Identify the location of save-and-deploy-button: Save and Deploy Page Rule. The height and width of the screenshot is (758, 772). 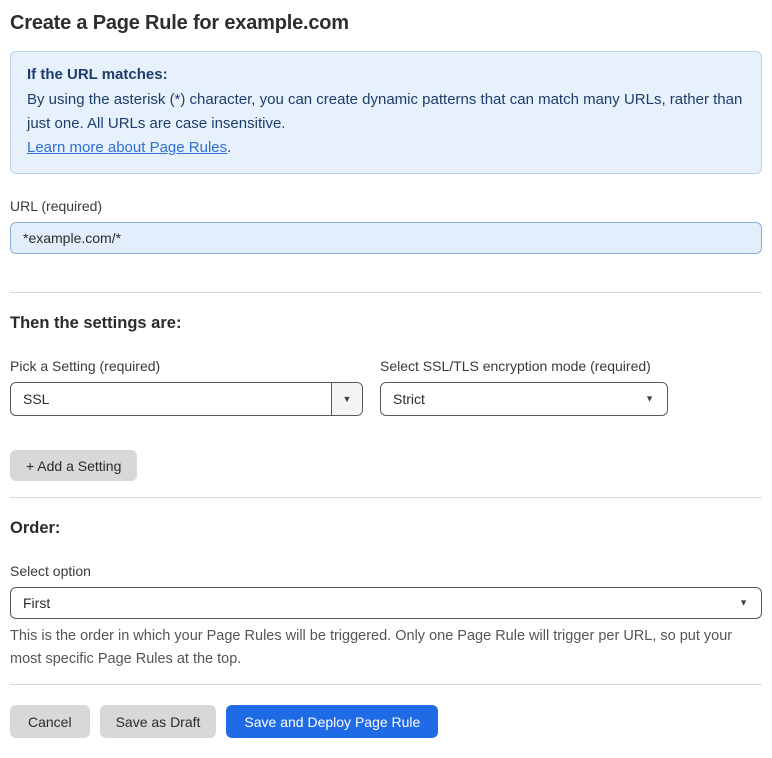
(332, 721).